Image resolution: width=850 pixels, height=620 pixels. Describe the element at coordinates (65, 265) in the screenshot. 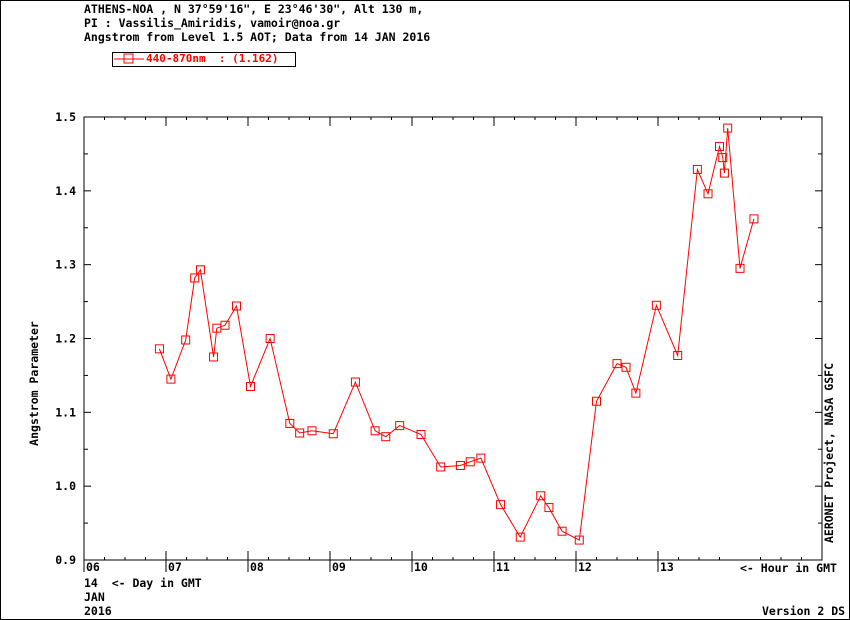

I see `y-tick-label: 1.3` at that location.